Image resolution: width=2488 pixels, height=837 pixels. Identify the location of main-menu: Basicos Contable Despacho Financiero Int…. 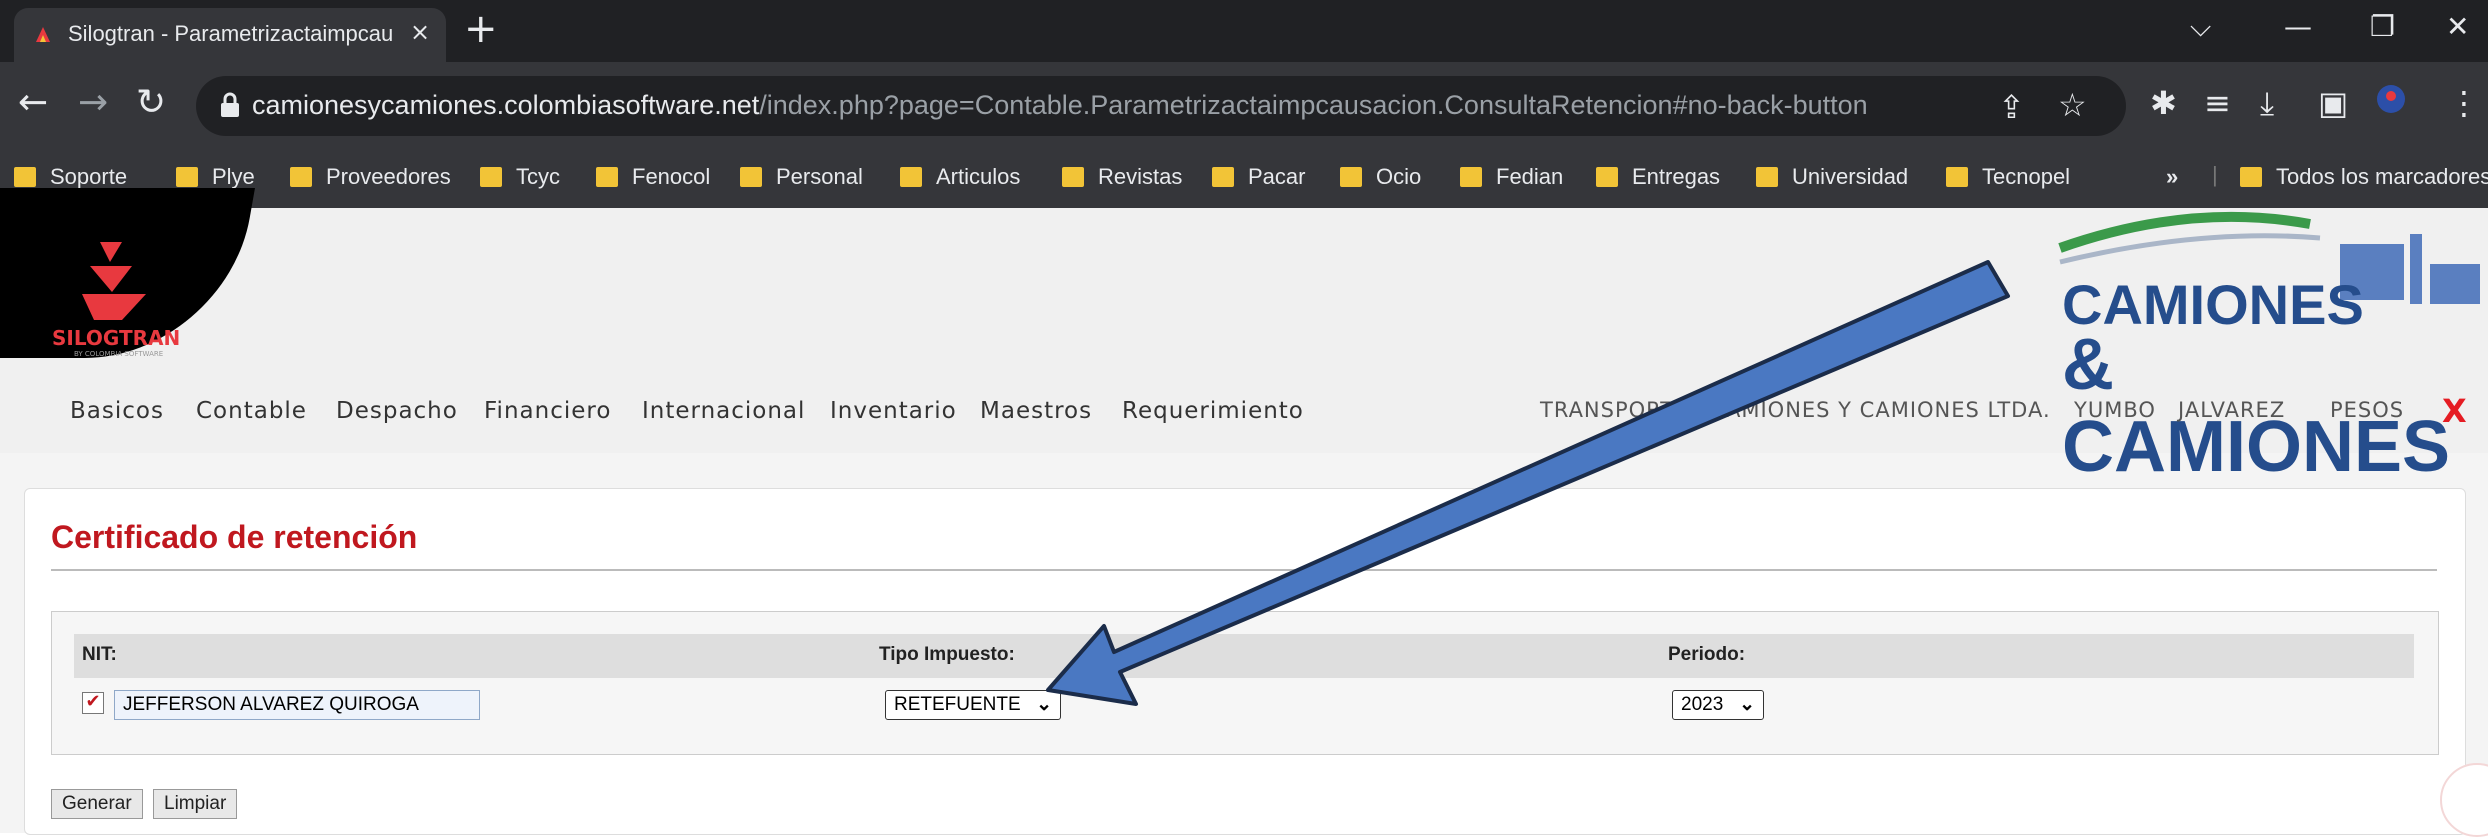
(1244, 412).